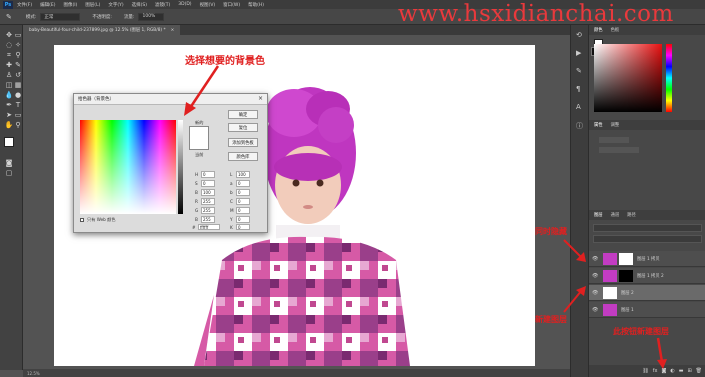 This screenshot has width=705, height=377. Describe the element at coordinates (128, 167) in the screenshot. I see `color-spectrum-field` at that location.